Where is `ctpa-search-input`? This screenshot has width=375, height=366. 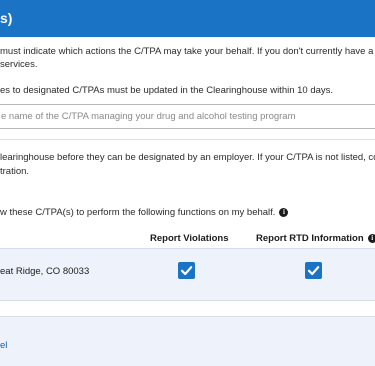
ctpa-search-input is located at coordinates (187, 116).